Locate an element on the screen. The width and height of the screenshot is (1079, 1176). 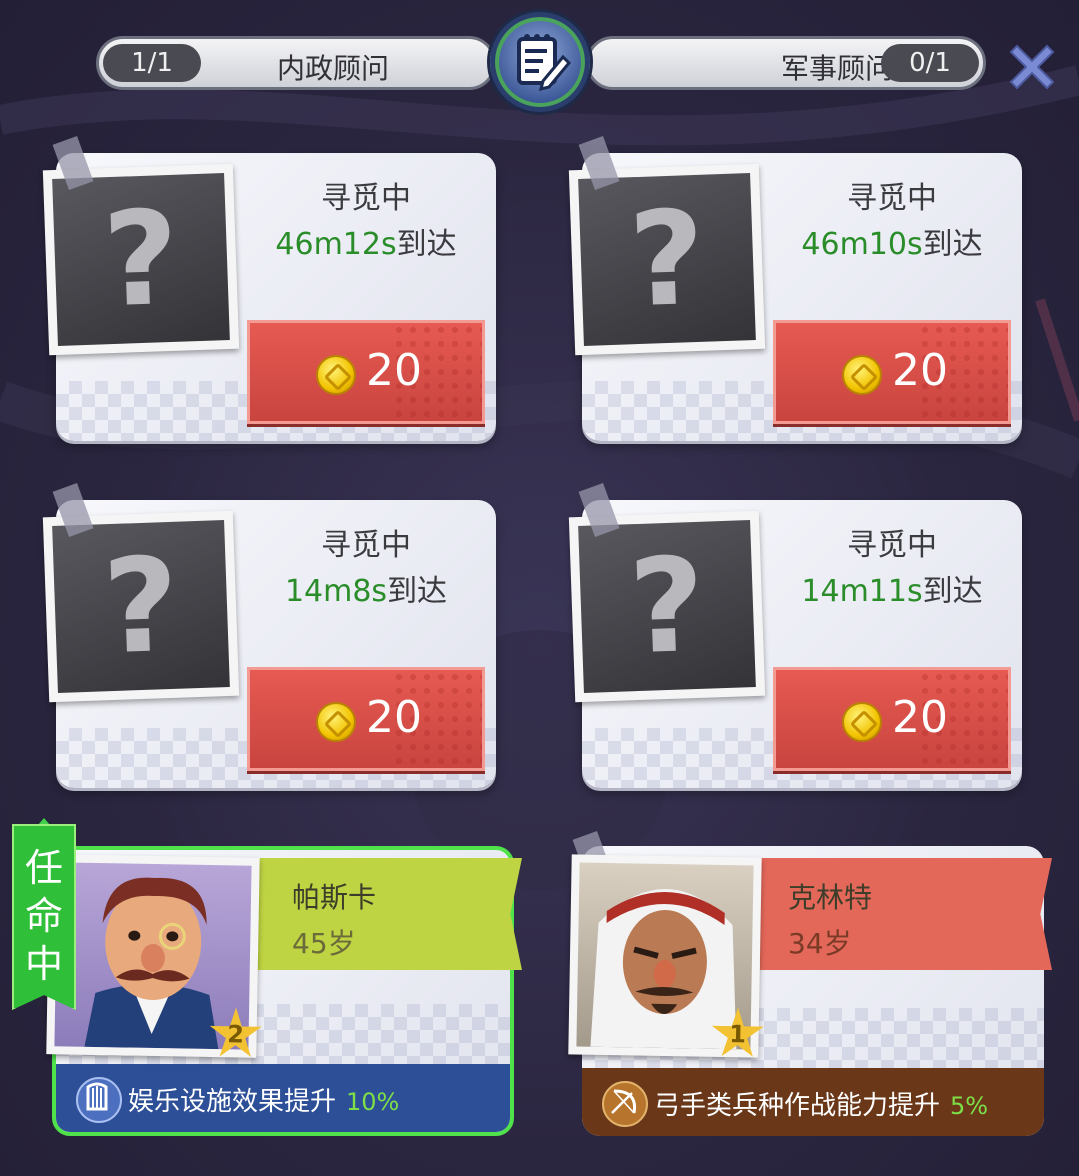
advisor-effect-bar: 娱乐设施效果提升 10% is located at coordinates (283, 1098).